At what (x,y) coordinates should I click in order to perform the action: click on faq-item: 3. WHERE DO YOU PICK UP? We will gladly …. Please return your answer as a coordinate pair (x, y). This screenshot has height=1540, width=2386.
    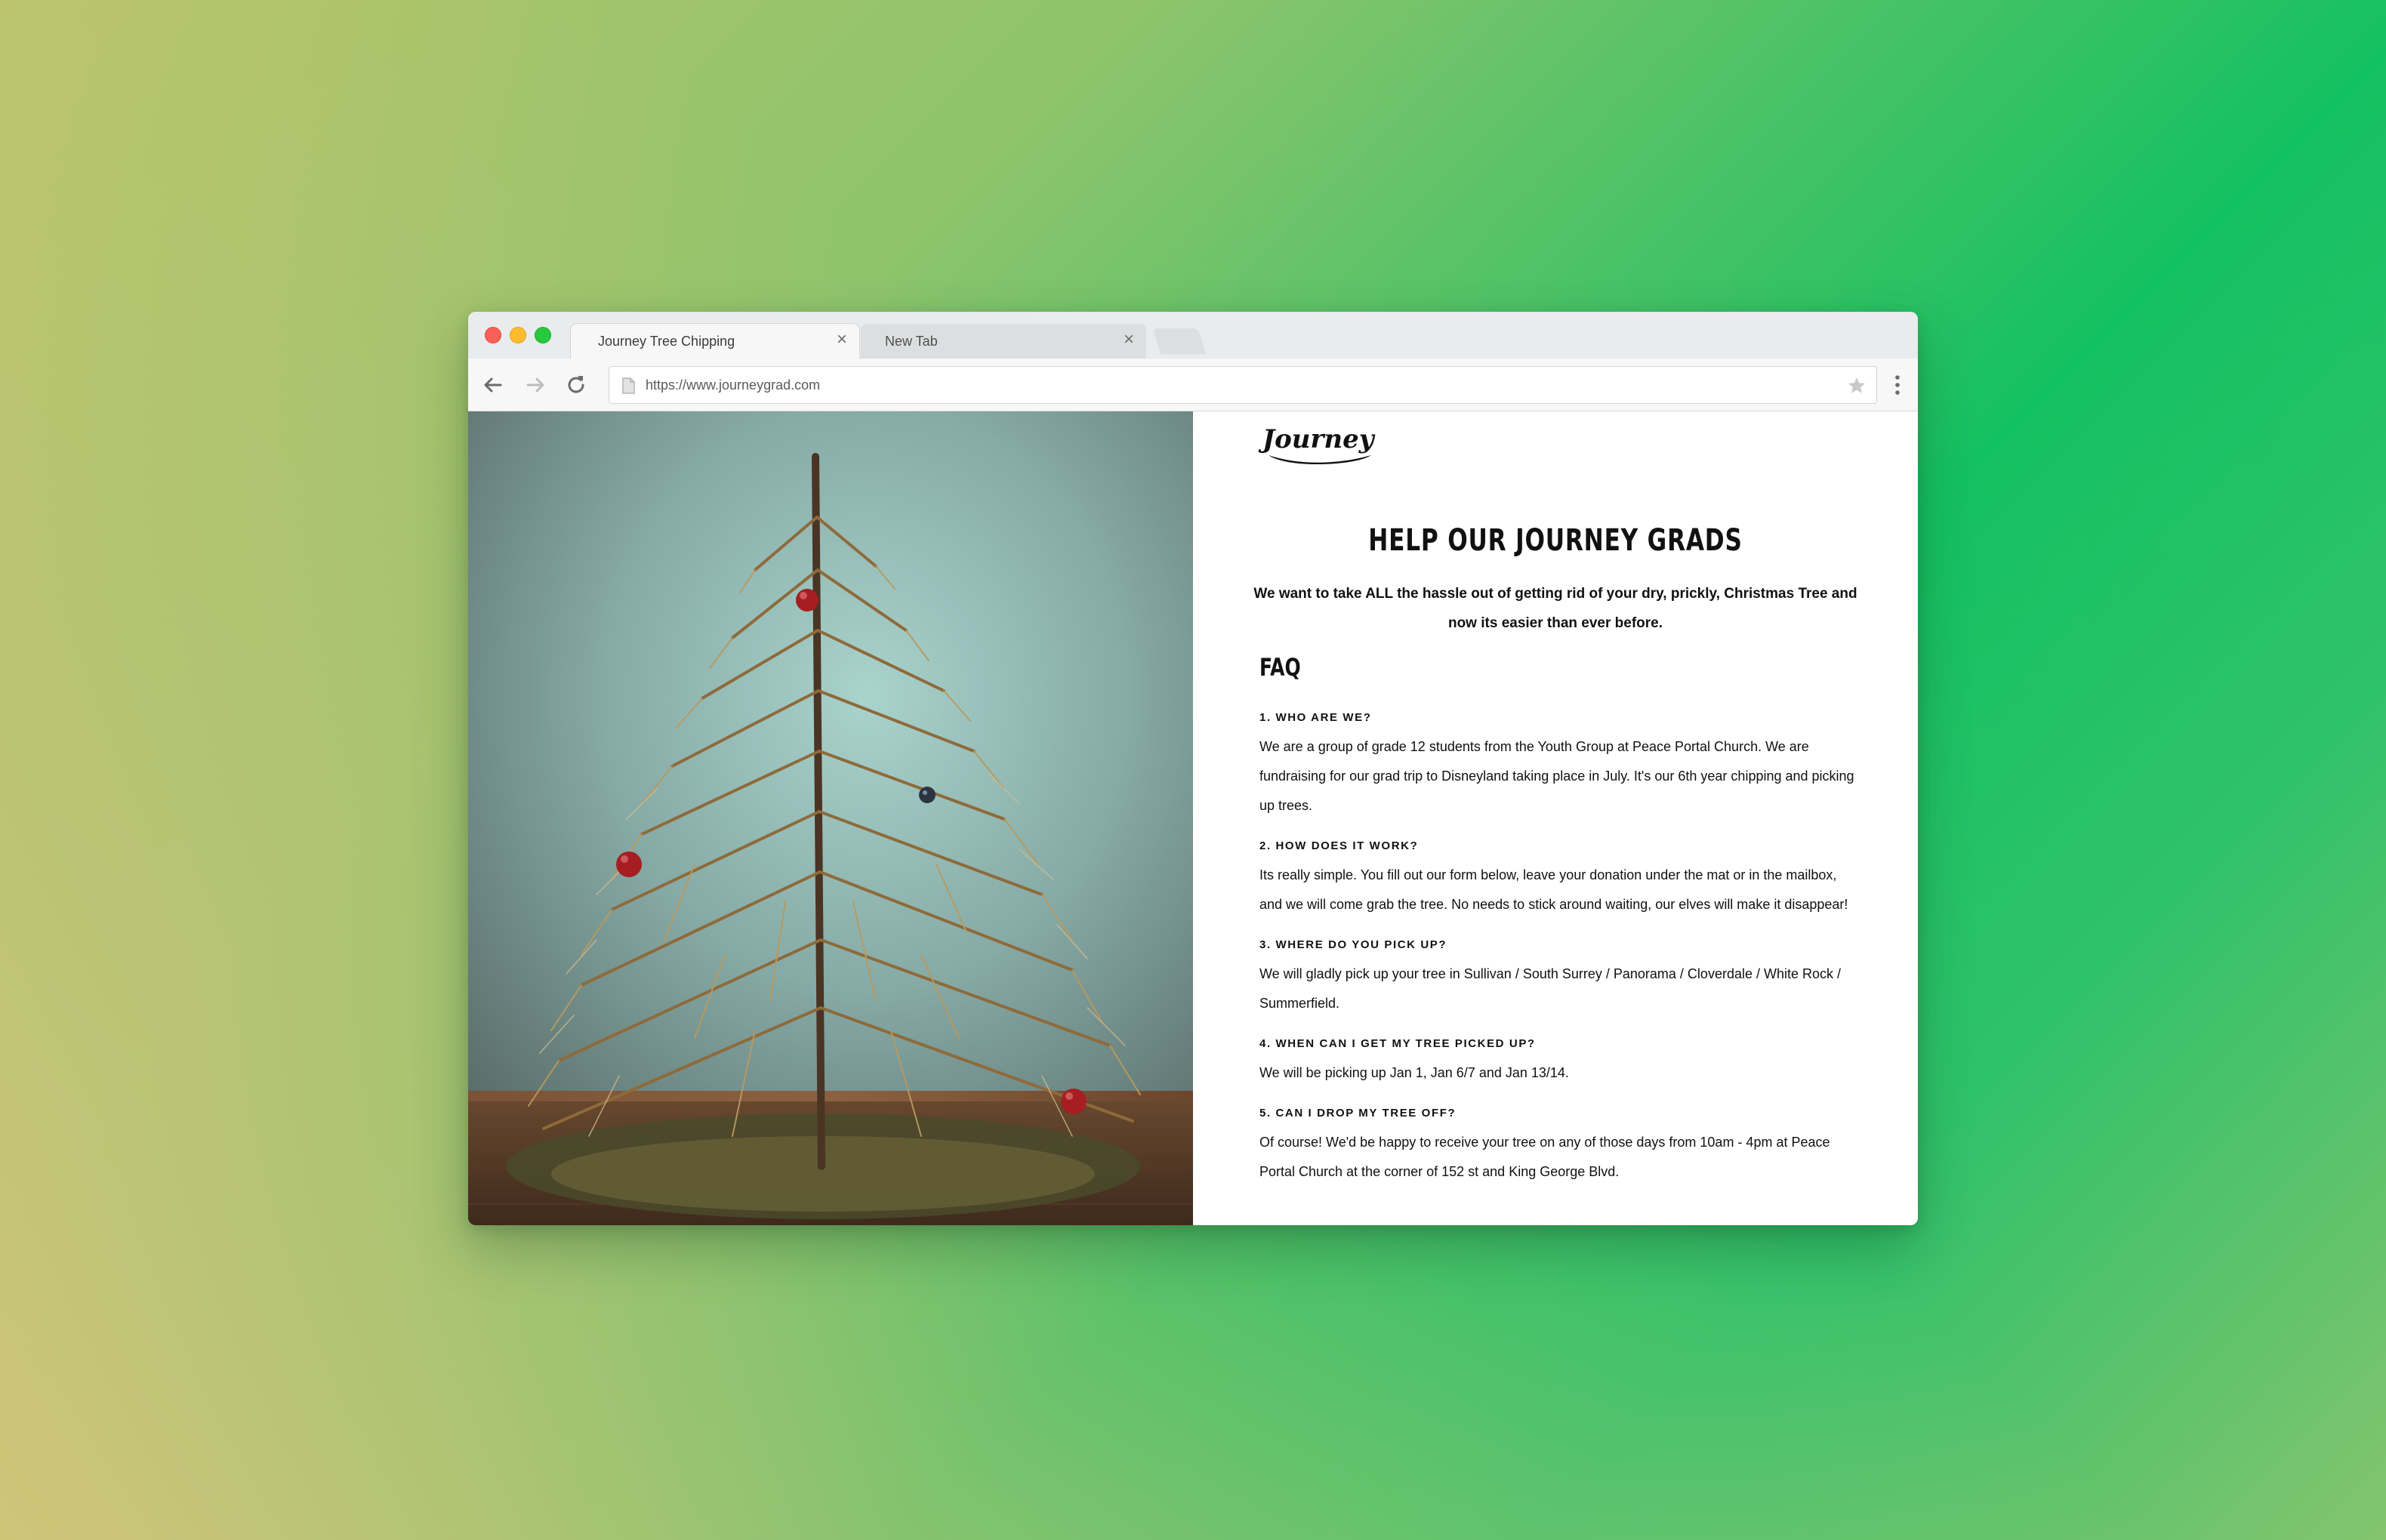
    Looking at the image, I should click on (1560, 977).